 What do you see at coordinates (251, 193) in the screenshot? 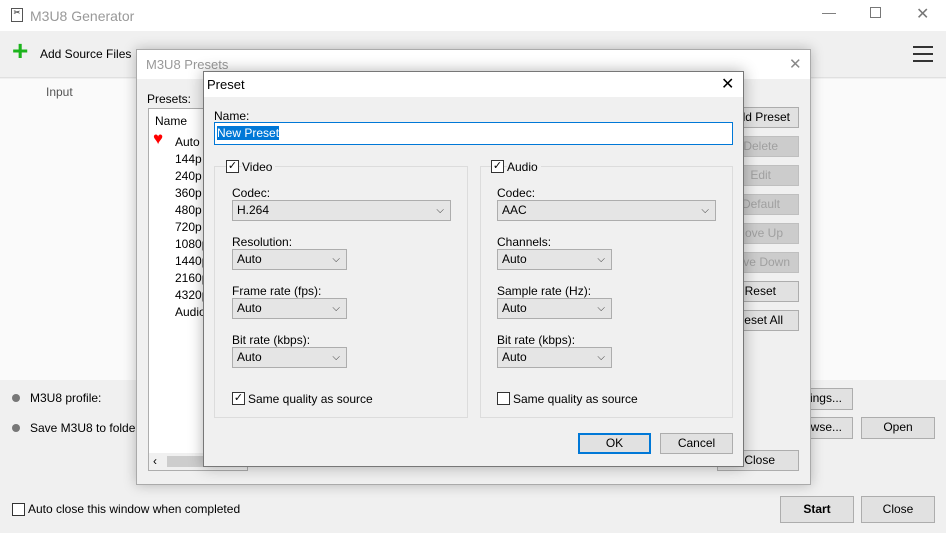
I see `video-codec-label: Codec:` at bounding box center [251, 193].